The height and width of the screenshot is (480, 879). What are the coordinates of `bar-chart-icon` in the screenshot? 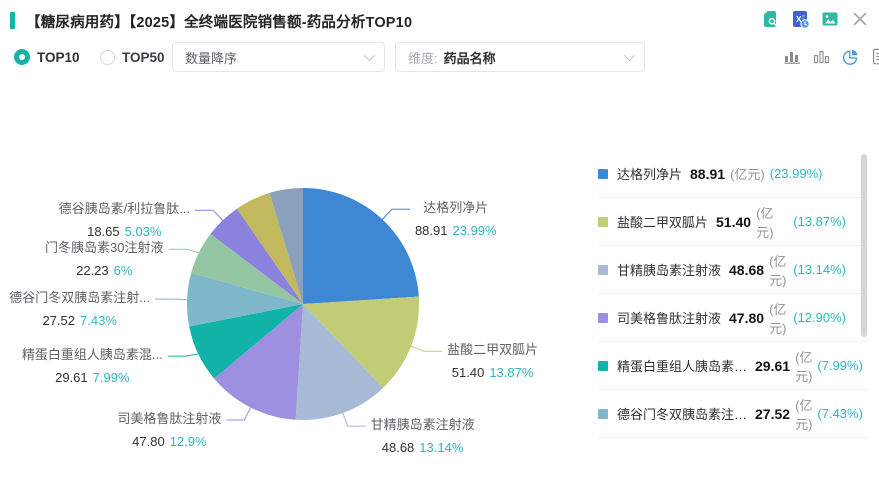 It's located at (792, 56).